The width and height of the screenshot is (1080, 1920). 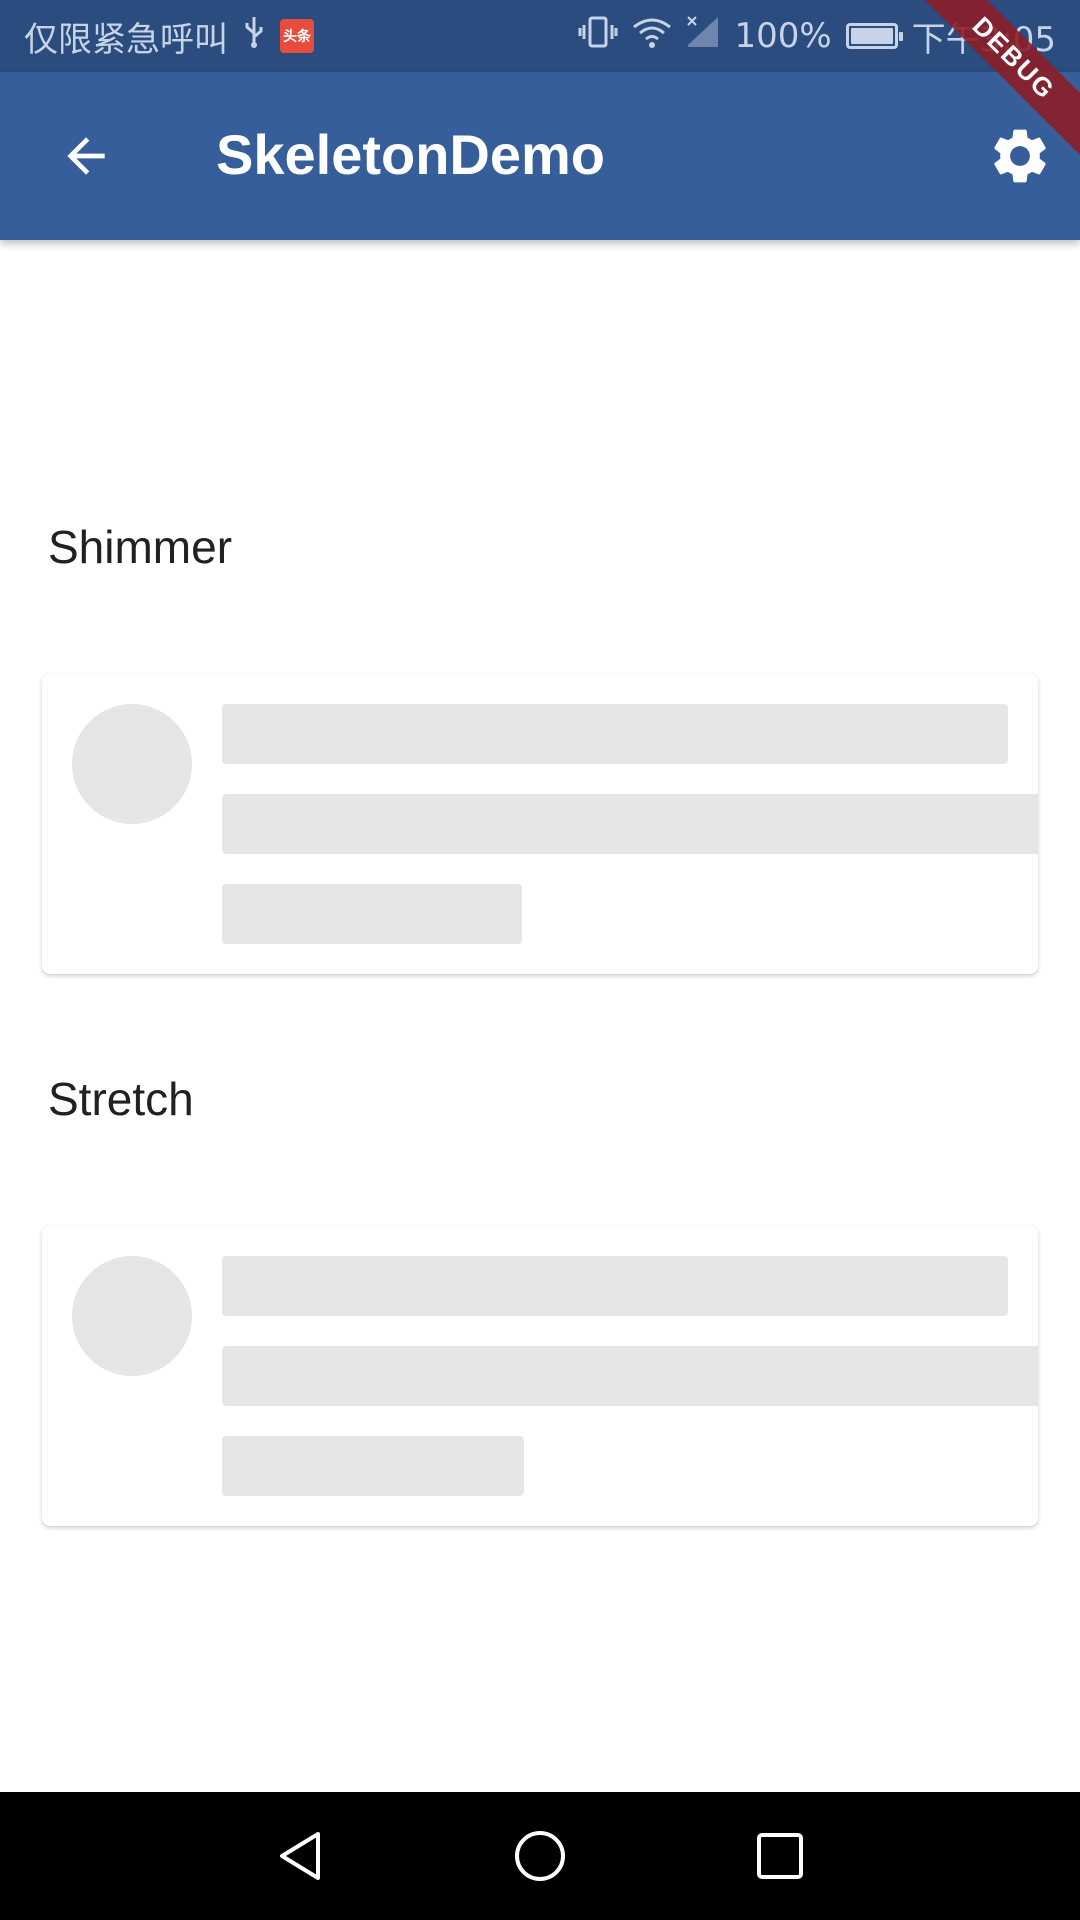 I want to click on status-bar: 仅限紧急呼叫 头条 100%, so click(x=540, y=36).